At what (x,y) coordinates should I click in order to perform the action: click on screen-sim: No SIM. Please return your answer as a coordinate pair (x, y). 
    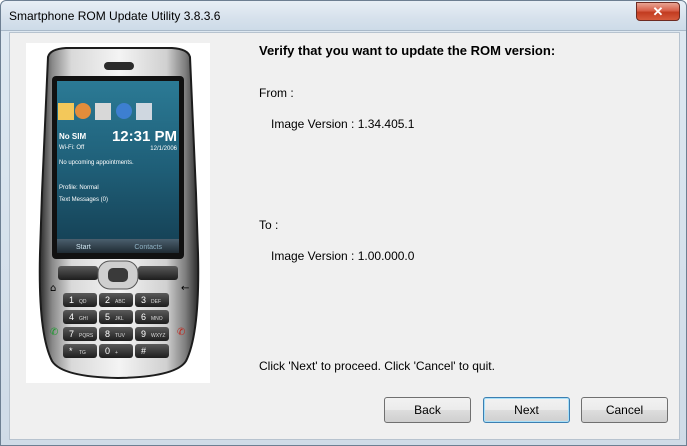
    Looking at the image, I should click on (72, 136).